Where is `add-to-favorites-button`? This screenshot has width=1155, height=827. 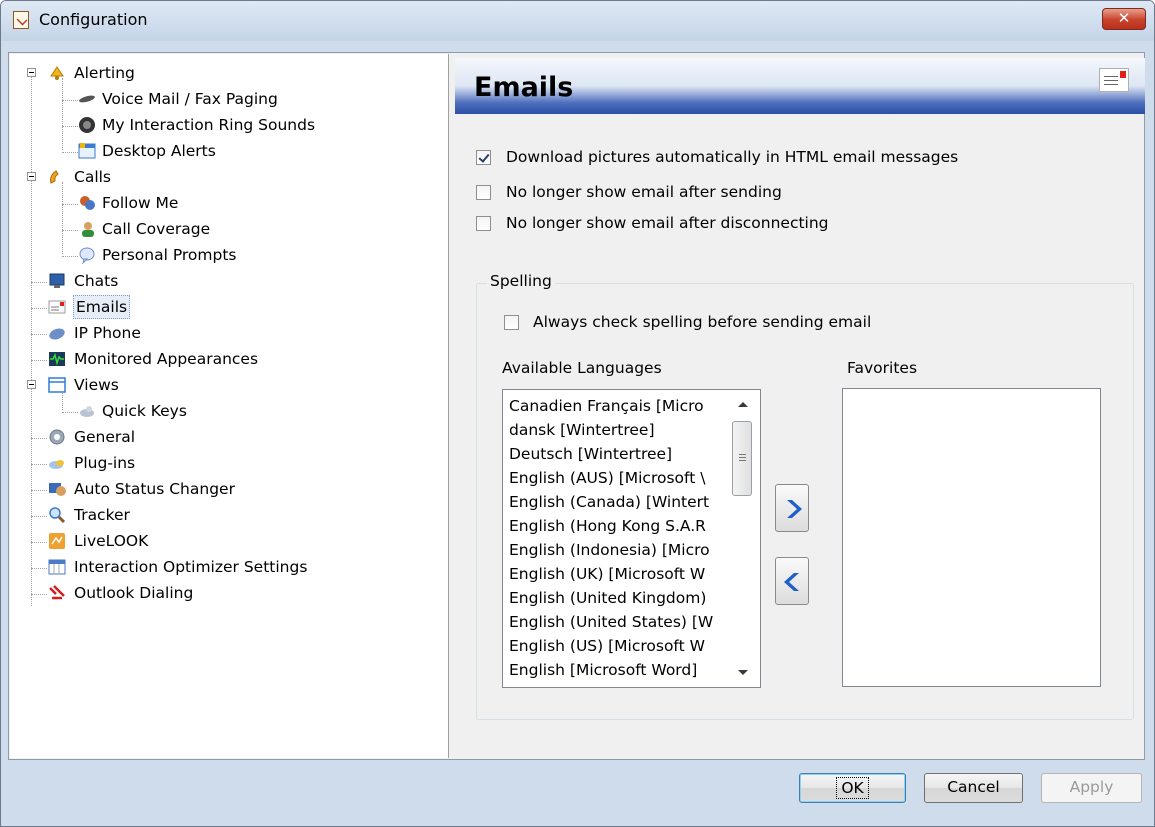 add-to-favorites-button is located at coordinates (792, 508).